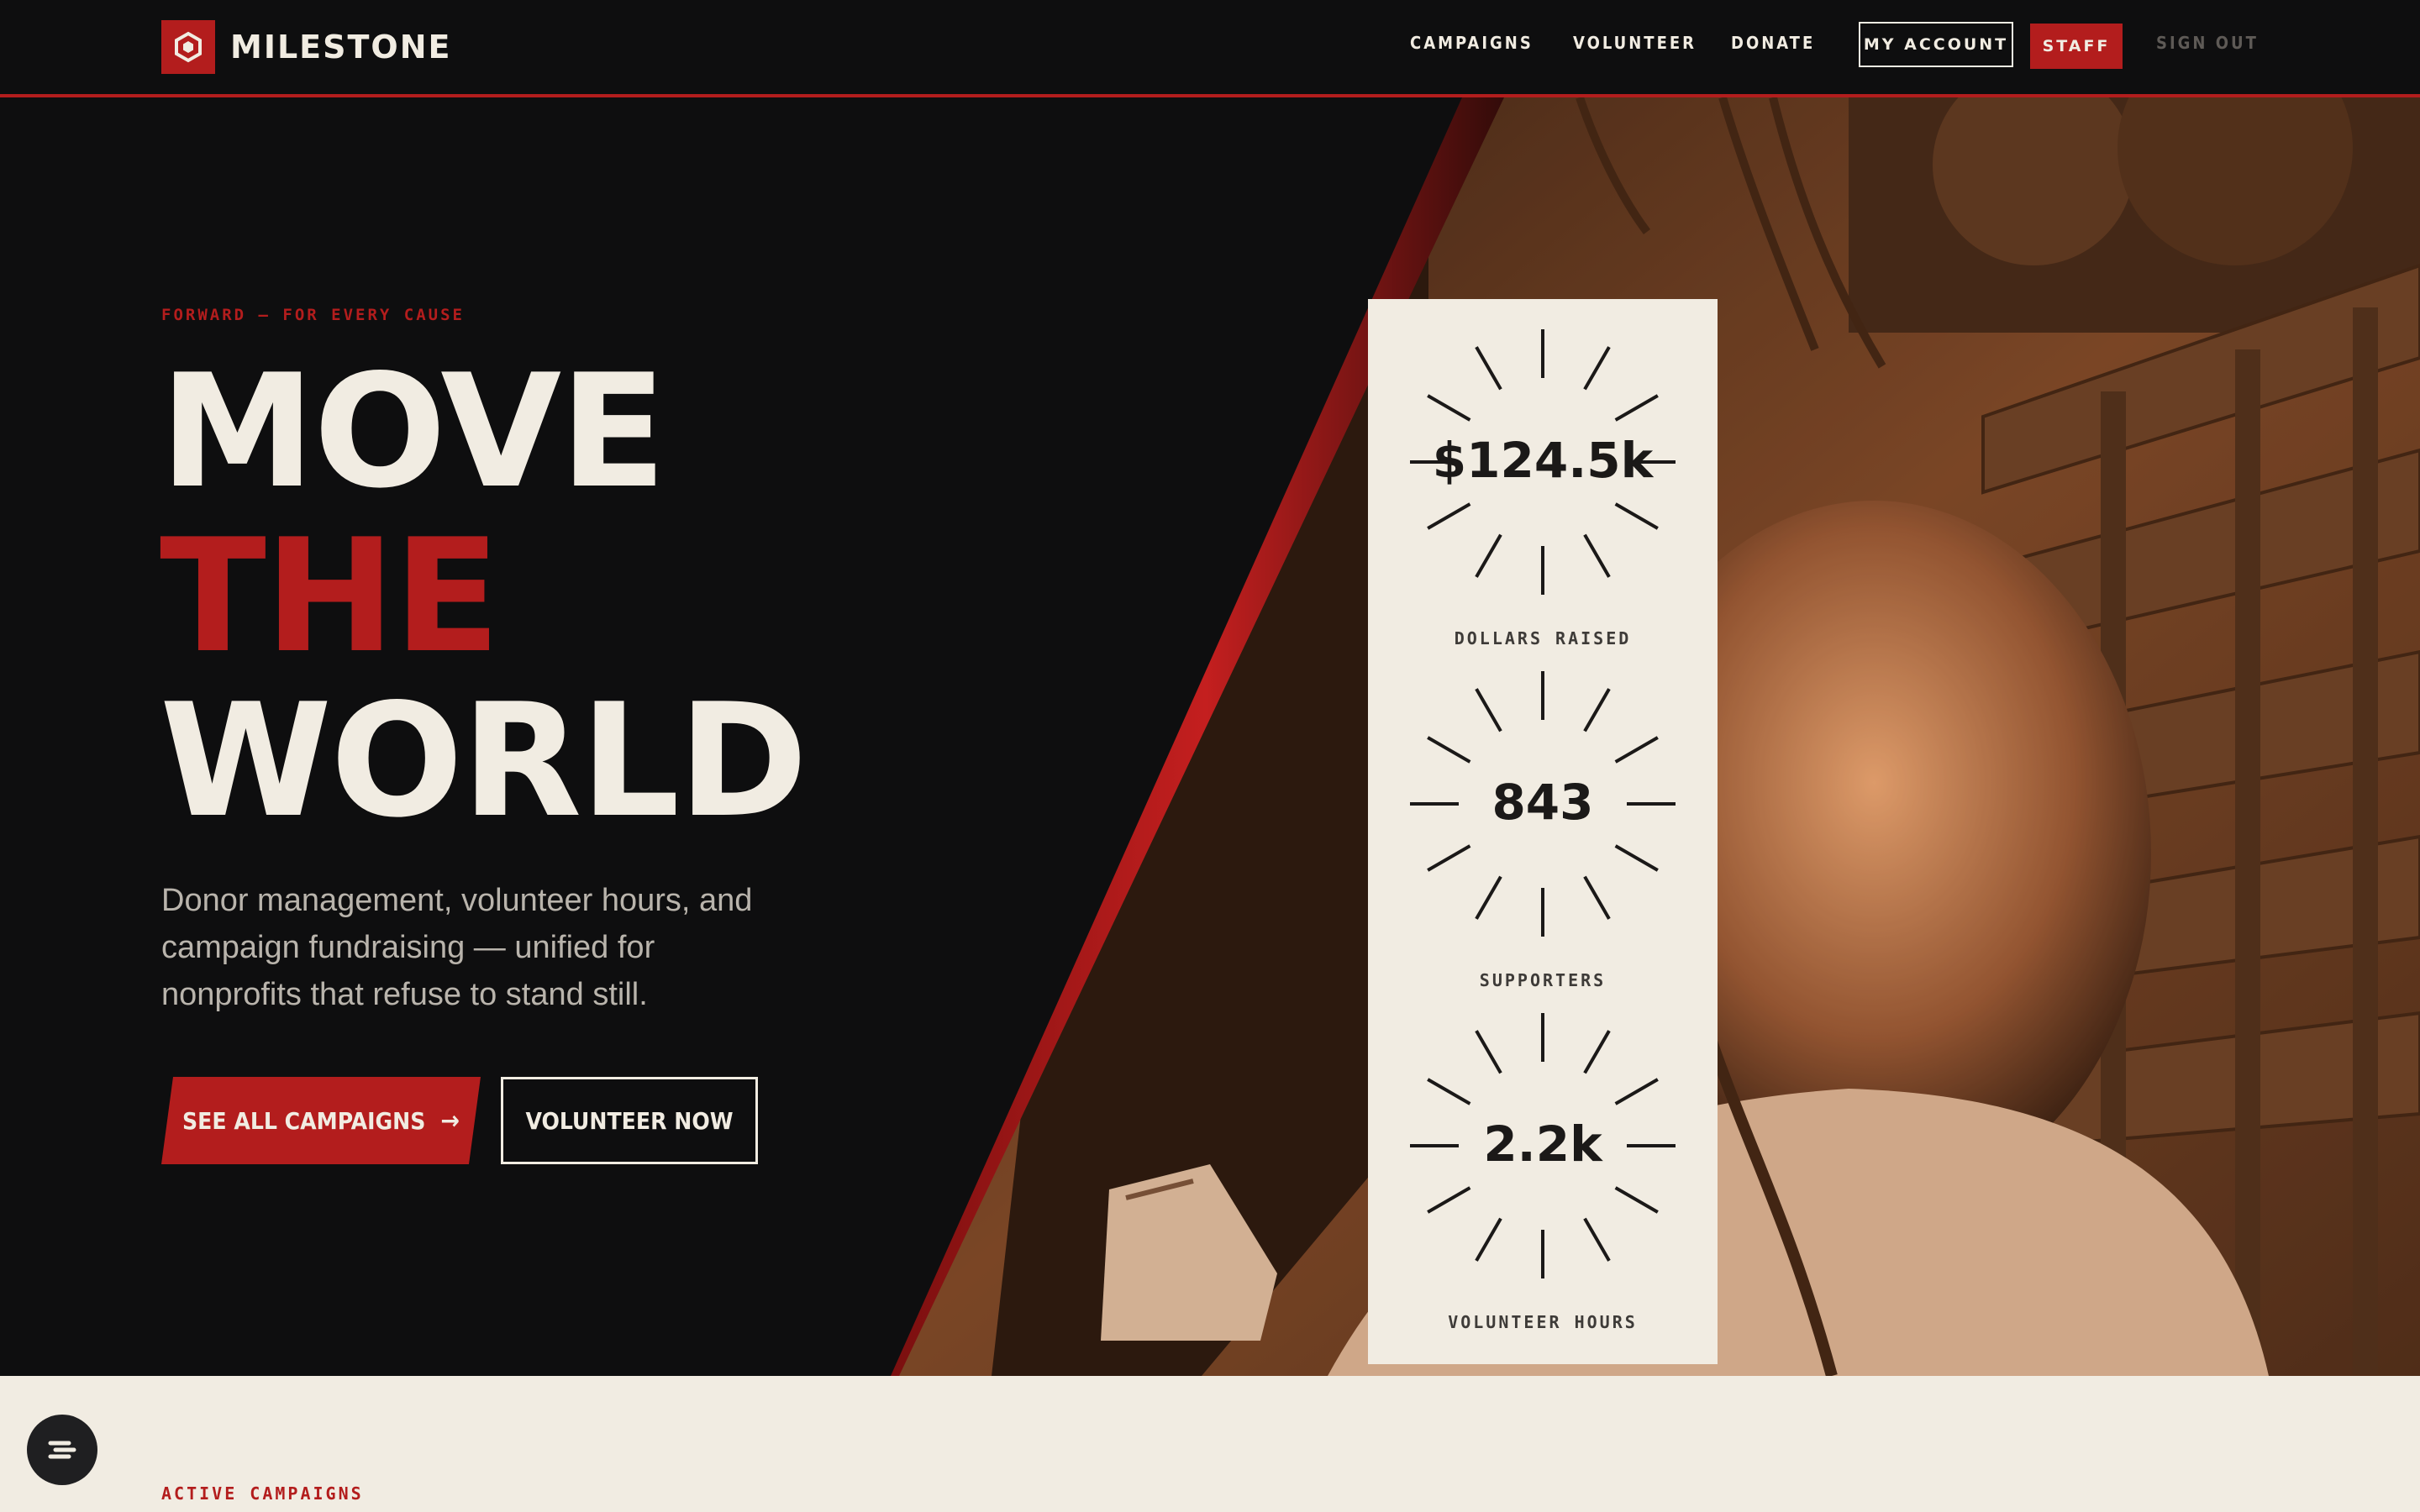 This screenshot has width=2420, height=1512. Describe the element at coordinates (629, 1120) in the screenshot. I see `volunteer-now-button: VOLUNTEER NOW` at that location.